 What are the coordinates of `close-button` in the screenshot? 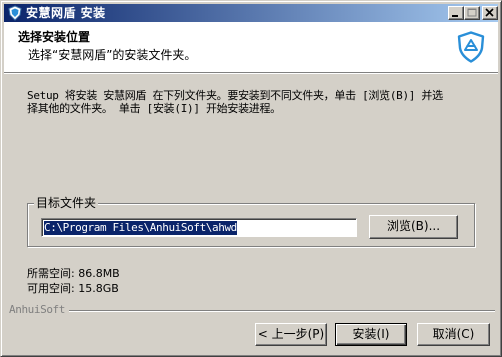 It's located at (490, 13).